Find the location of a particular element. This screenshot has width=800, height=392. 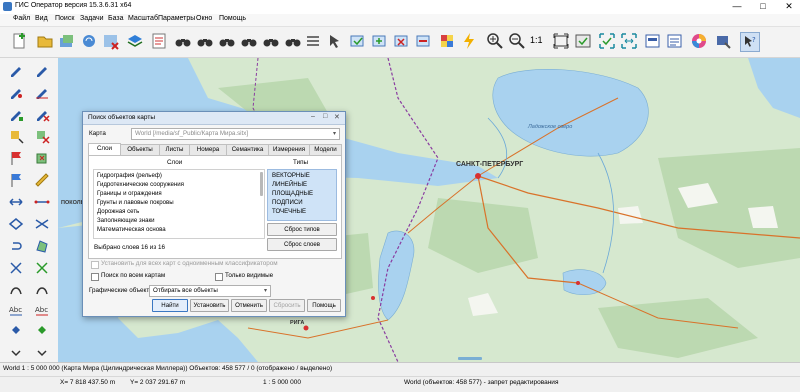

close-map-icon is located at coordinates (111, 41).